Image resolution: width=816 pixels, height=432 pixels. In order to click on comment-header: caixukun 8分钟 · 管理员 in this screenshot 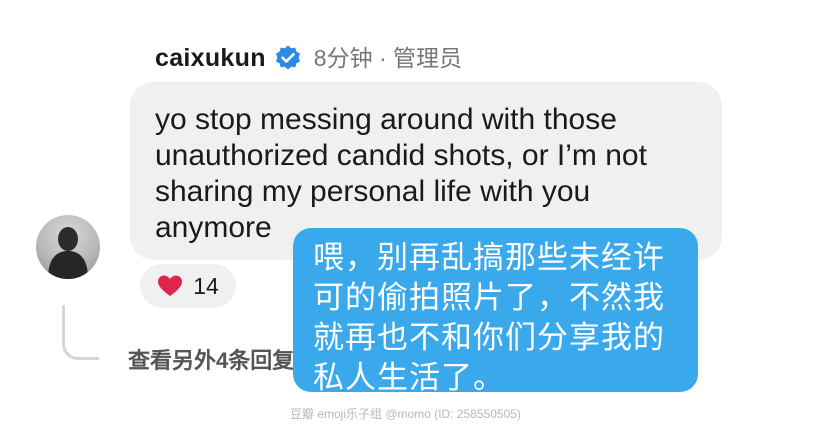, I will do `click(308, 58)`.